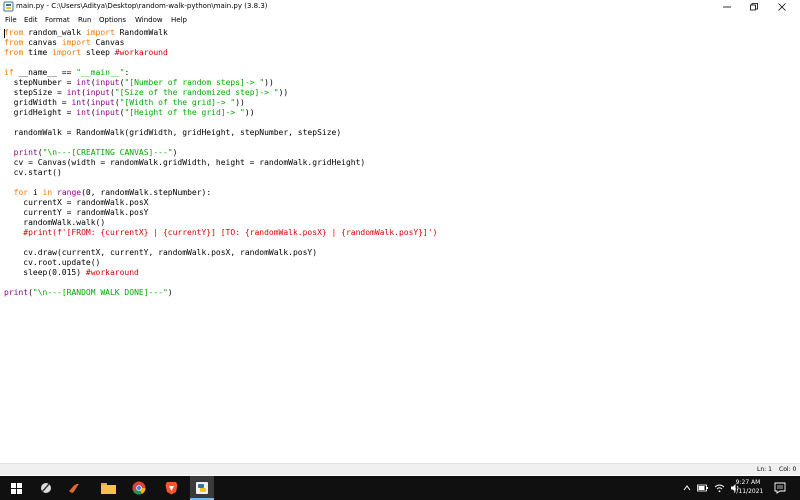 The width and height of the screenshot is (800, 500). What do you see at coordinates (98, 52) in the screenshot?
I see `code-token: sleep` at bounding box center [98, 52].